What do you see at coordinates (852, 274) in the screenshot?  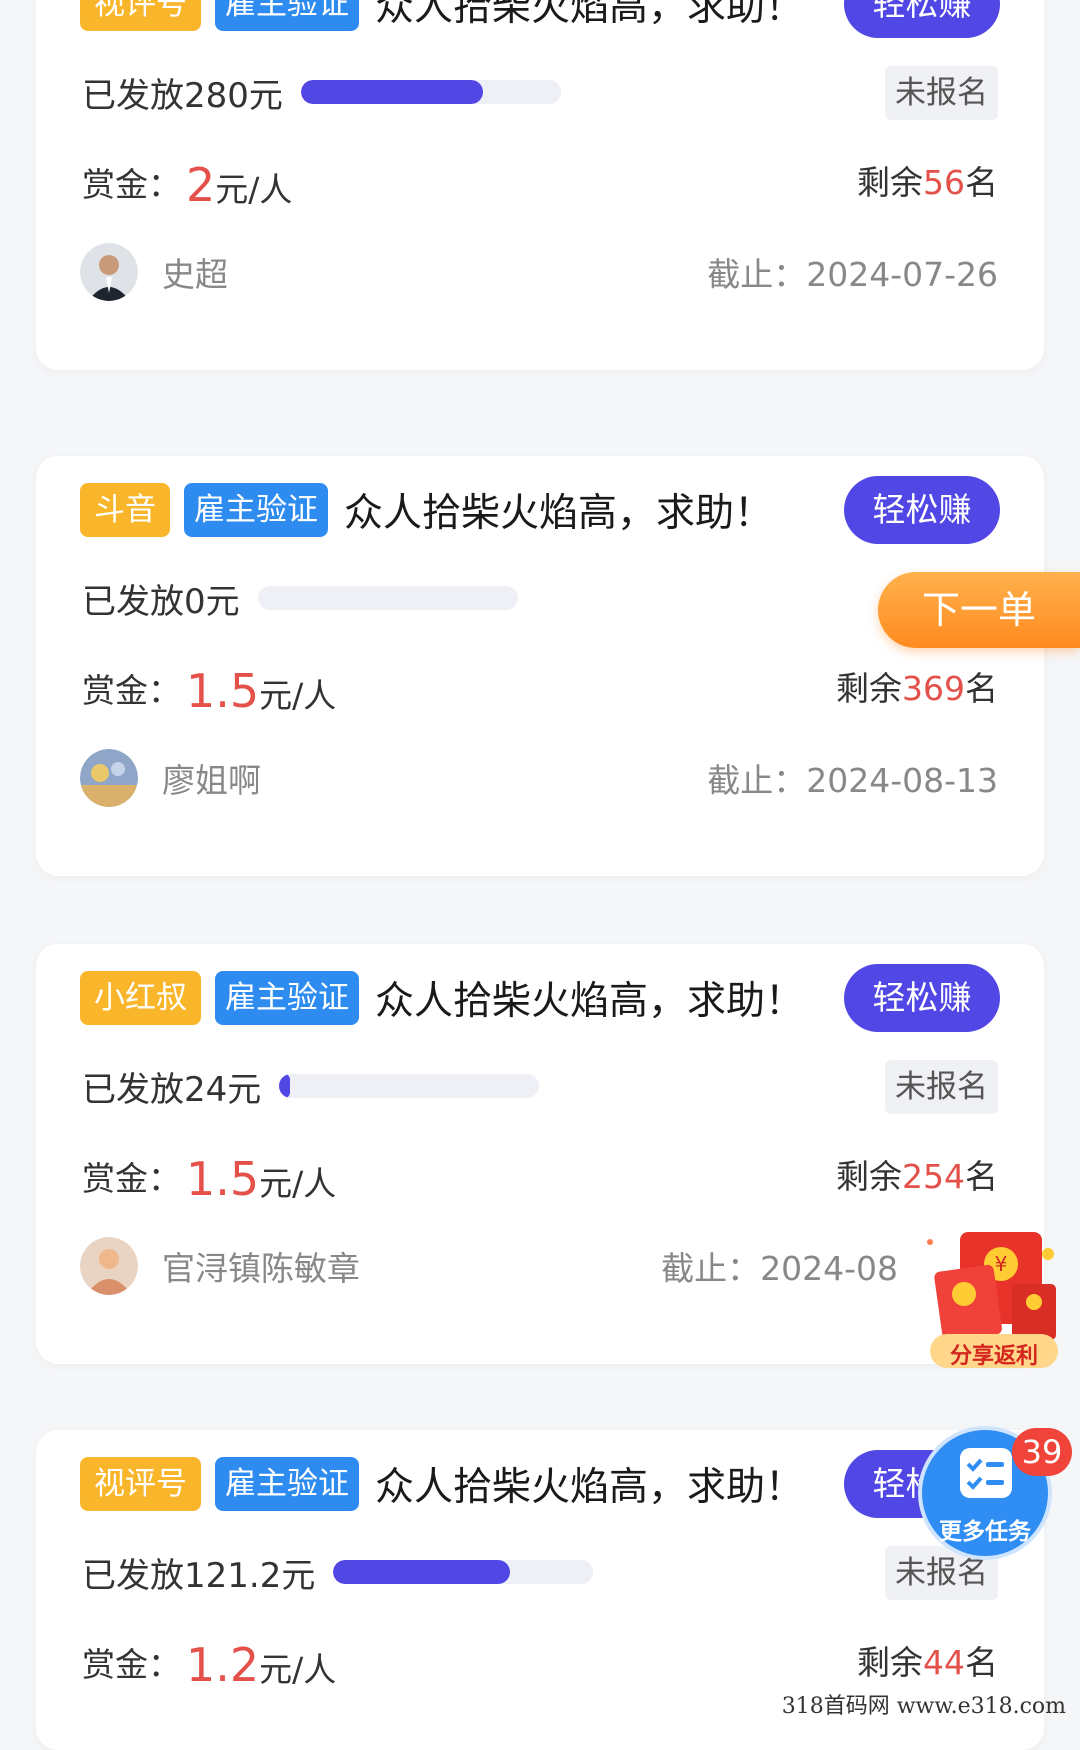 I see `deadline: 截止：2024-07-26` at bounding box center [852, 274].